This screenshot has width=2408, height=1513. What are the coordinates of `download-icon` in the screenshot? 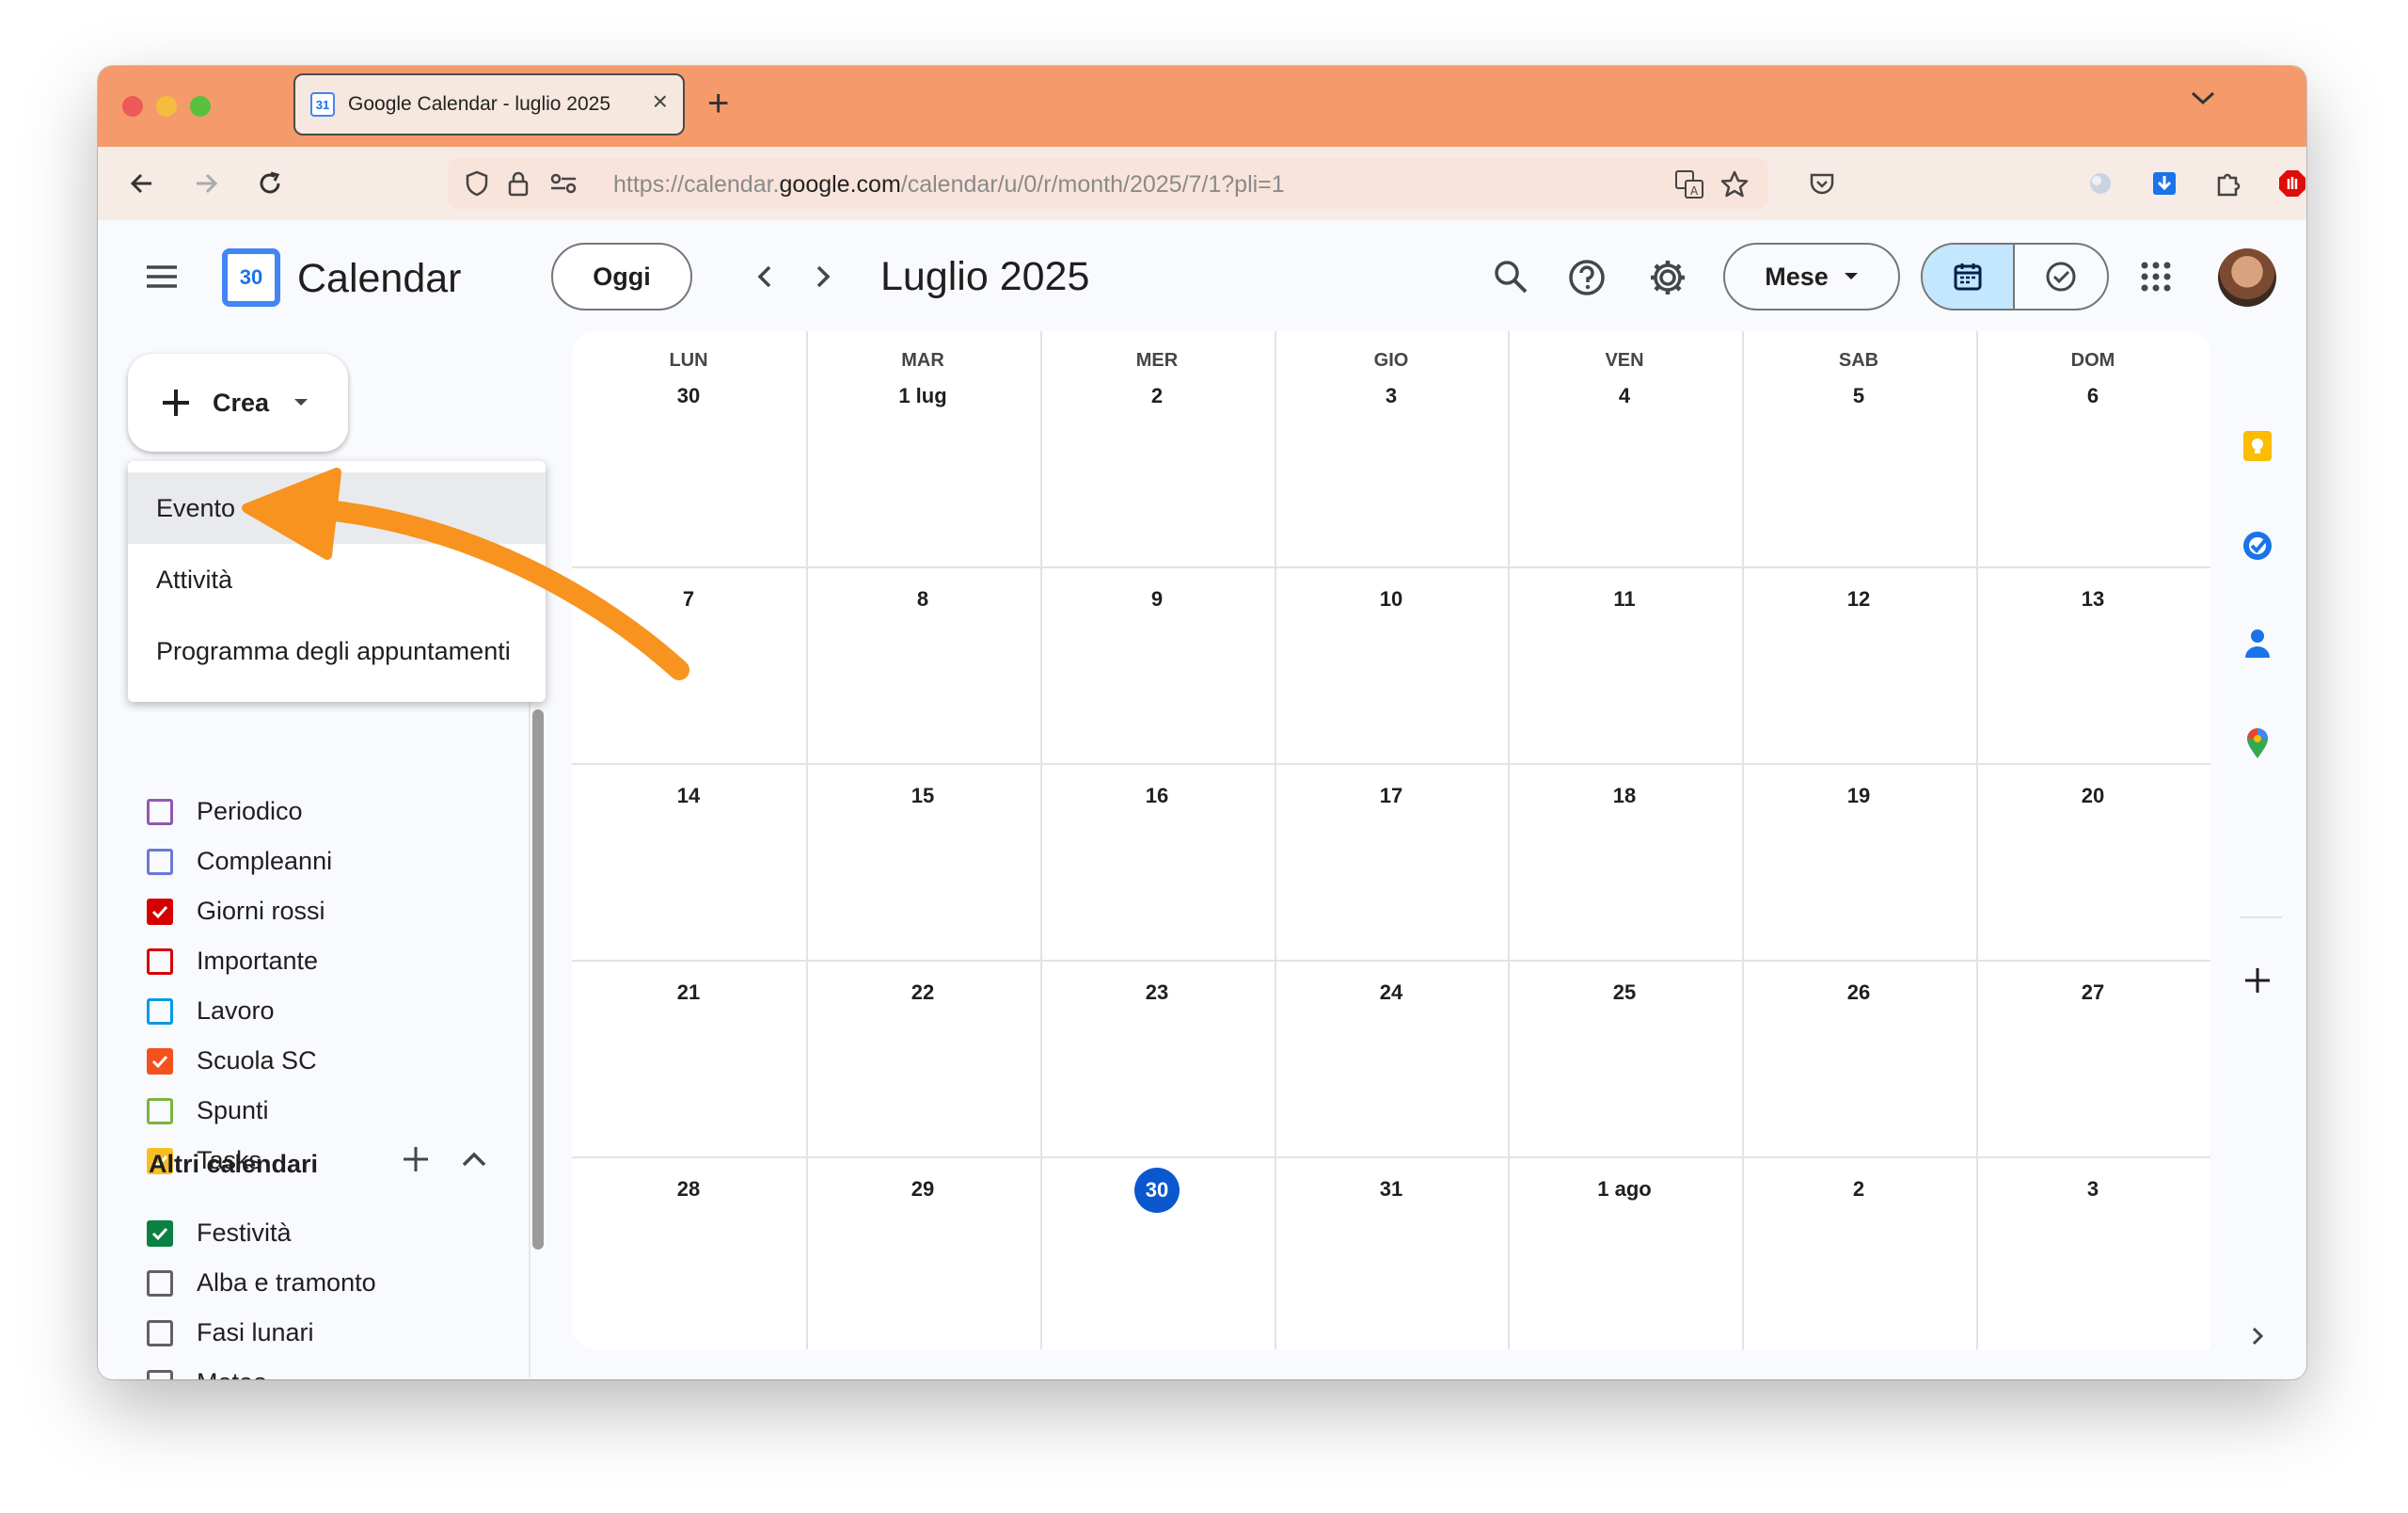 It's located at (2165, 183).